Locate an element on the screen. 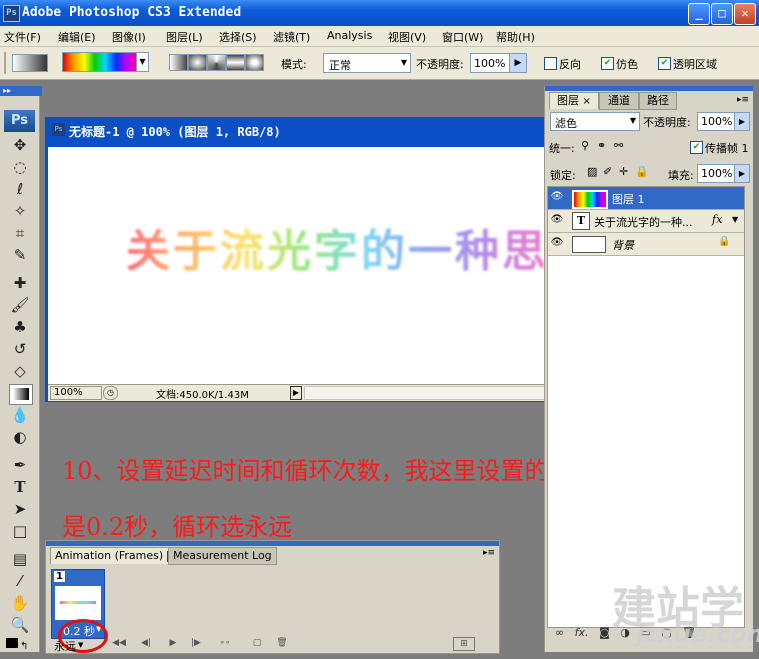  unify-visibility-icon: ⚭ is located at coordinates (601, 145).